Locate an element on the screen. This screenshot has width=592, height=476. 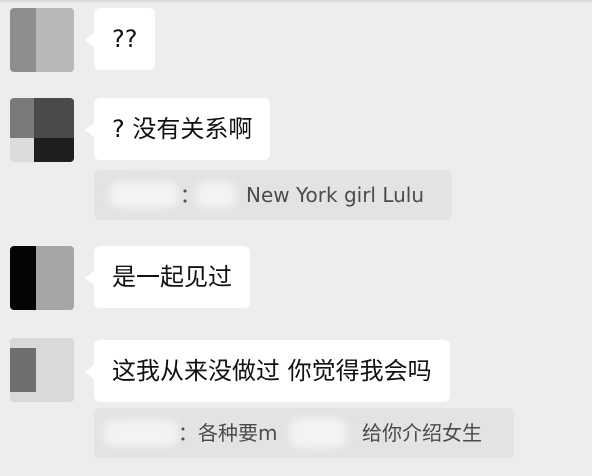
message-bubble: ? 没有关系啊 is located at coordinates (177, 129).